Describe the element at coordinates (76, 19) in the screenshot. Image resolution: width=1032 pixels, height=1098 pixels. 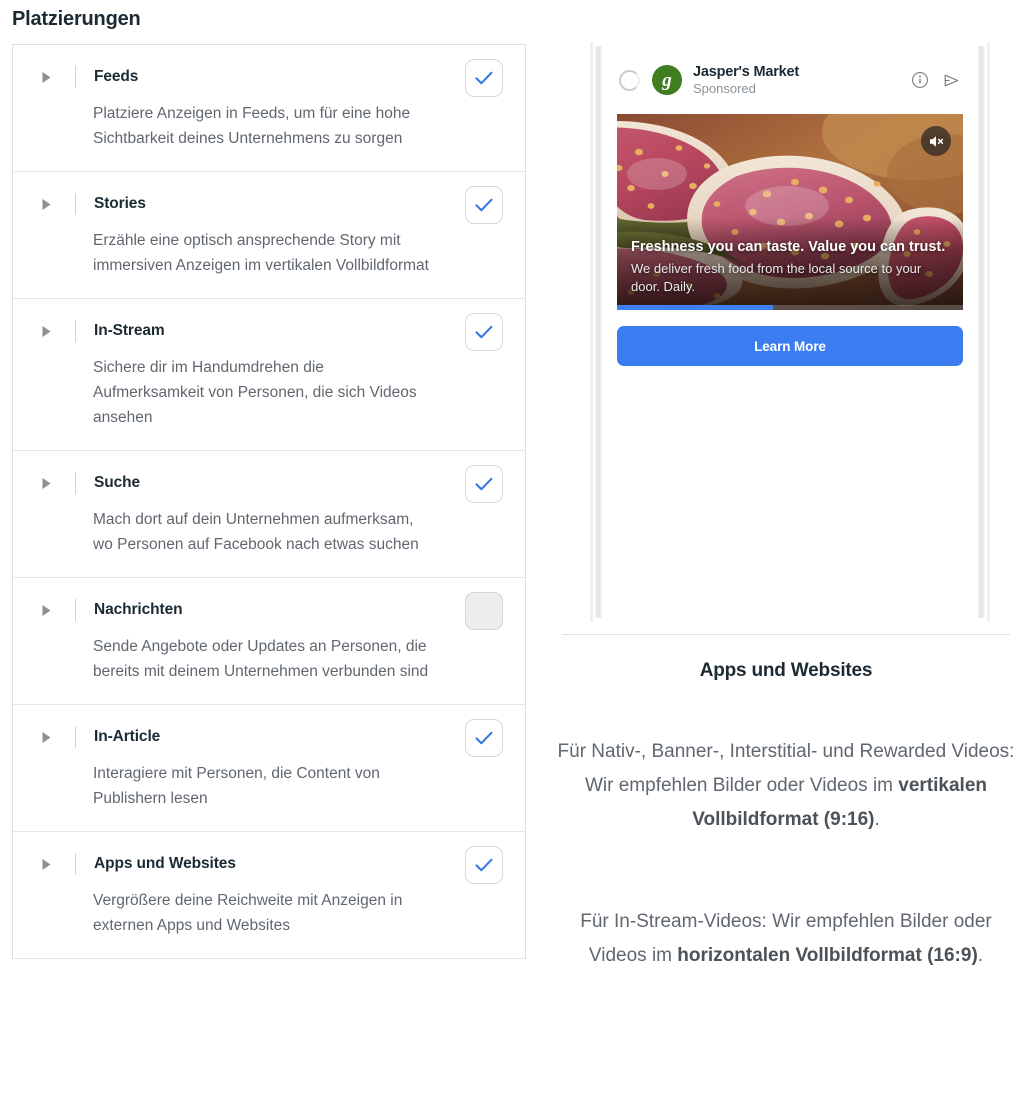
I see `page-title: Platzierungen` at that location.